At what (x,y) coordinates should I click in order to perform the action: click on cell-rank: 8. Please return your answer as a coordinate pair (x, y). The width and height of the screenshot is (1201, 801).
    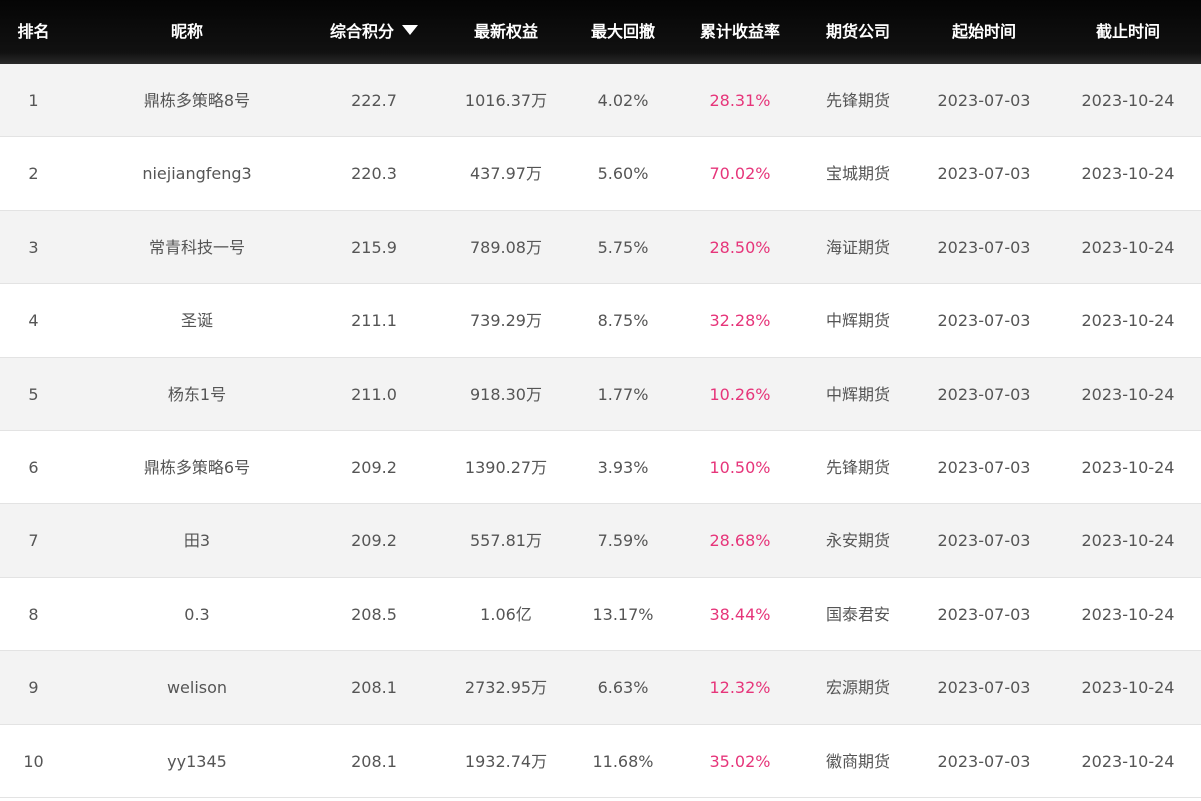
    Looking at the image, I should click on (33, 614).